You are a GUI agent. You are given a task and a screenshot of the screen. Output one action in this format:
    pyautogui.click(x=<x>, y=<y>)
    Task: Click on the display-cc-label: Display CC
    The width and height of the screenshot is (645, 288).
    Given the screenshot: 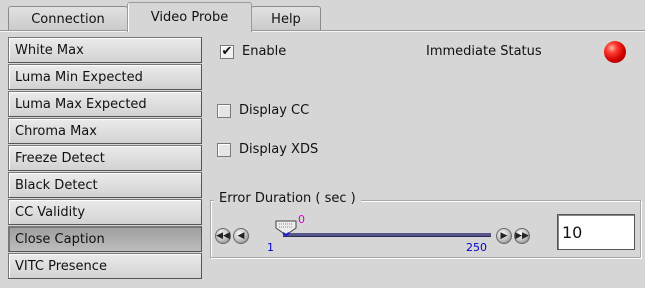 What is the action you would take?
    pyautogui.click(x=274, y=110)
    